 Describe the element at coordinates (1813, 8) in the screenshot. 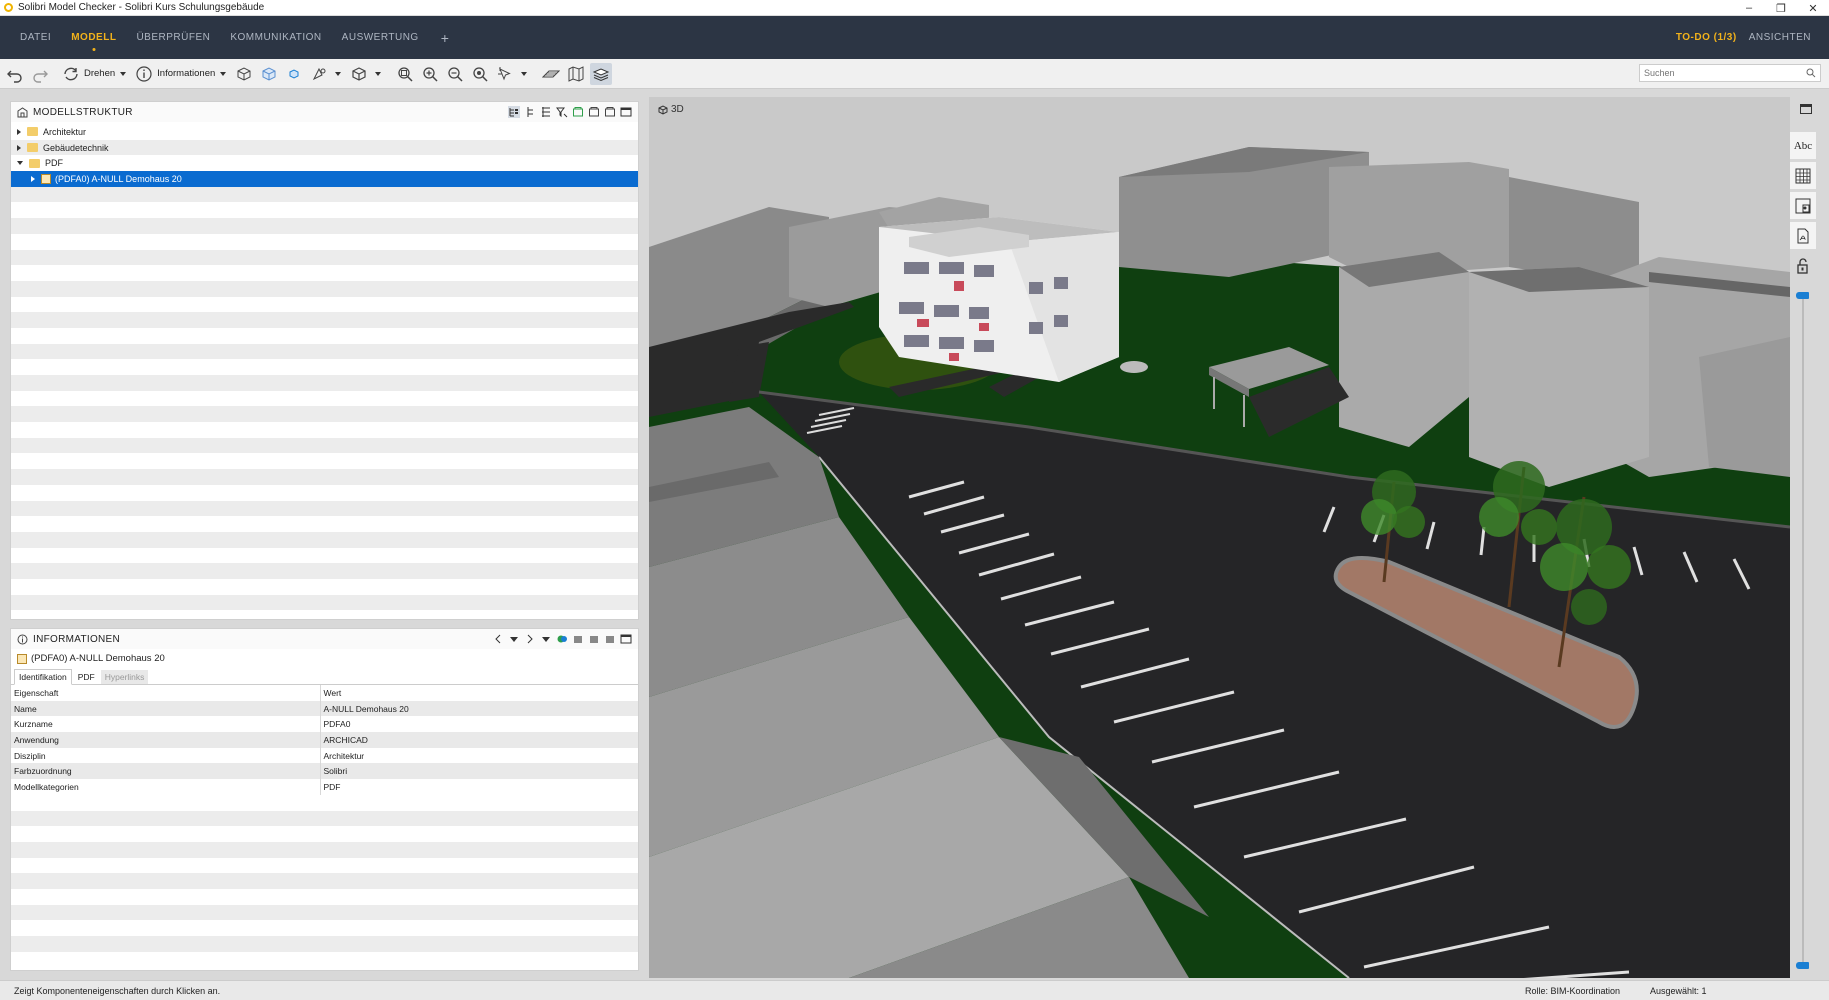

I see `close-button: ✕` at that location.